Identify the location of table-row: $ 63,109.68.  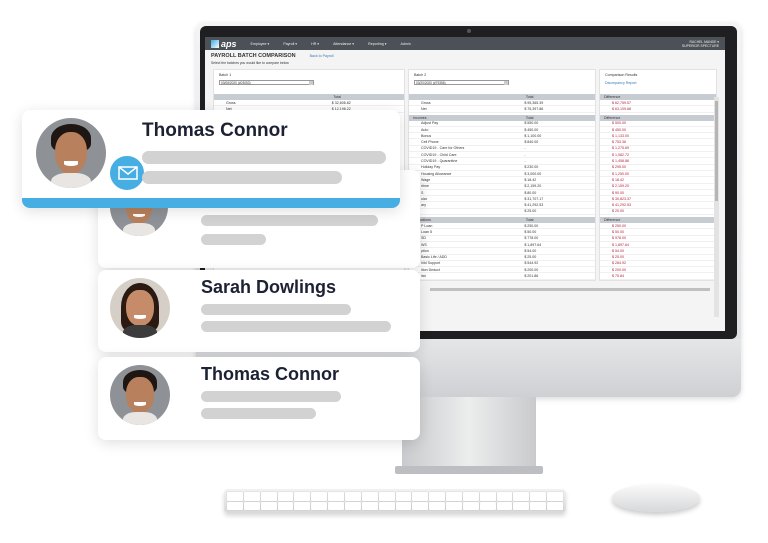
(658, 109).